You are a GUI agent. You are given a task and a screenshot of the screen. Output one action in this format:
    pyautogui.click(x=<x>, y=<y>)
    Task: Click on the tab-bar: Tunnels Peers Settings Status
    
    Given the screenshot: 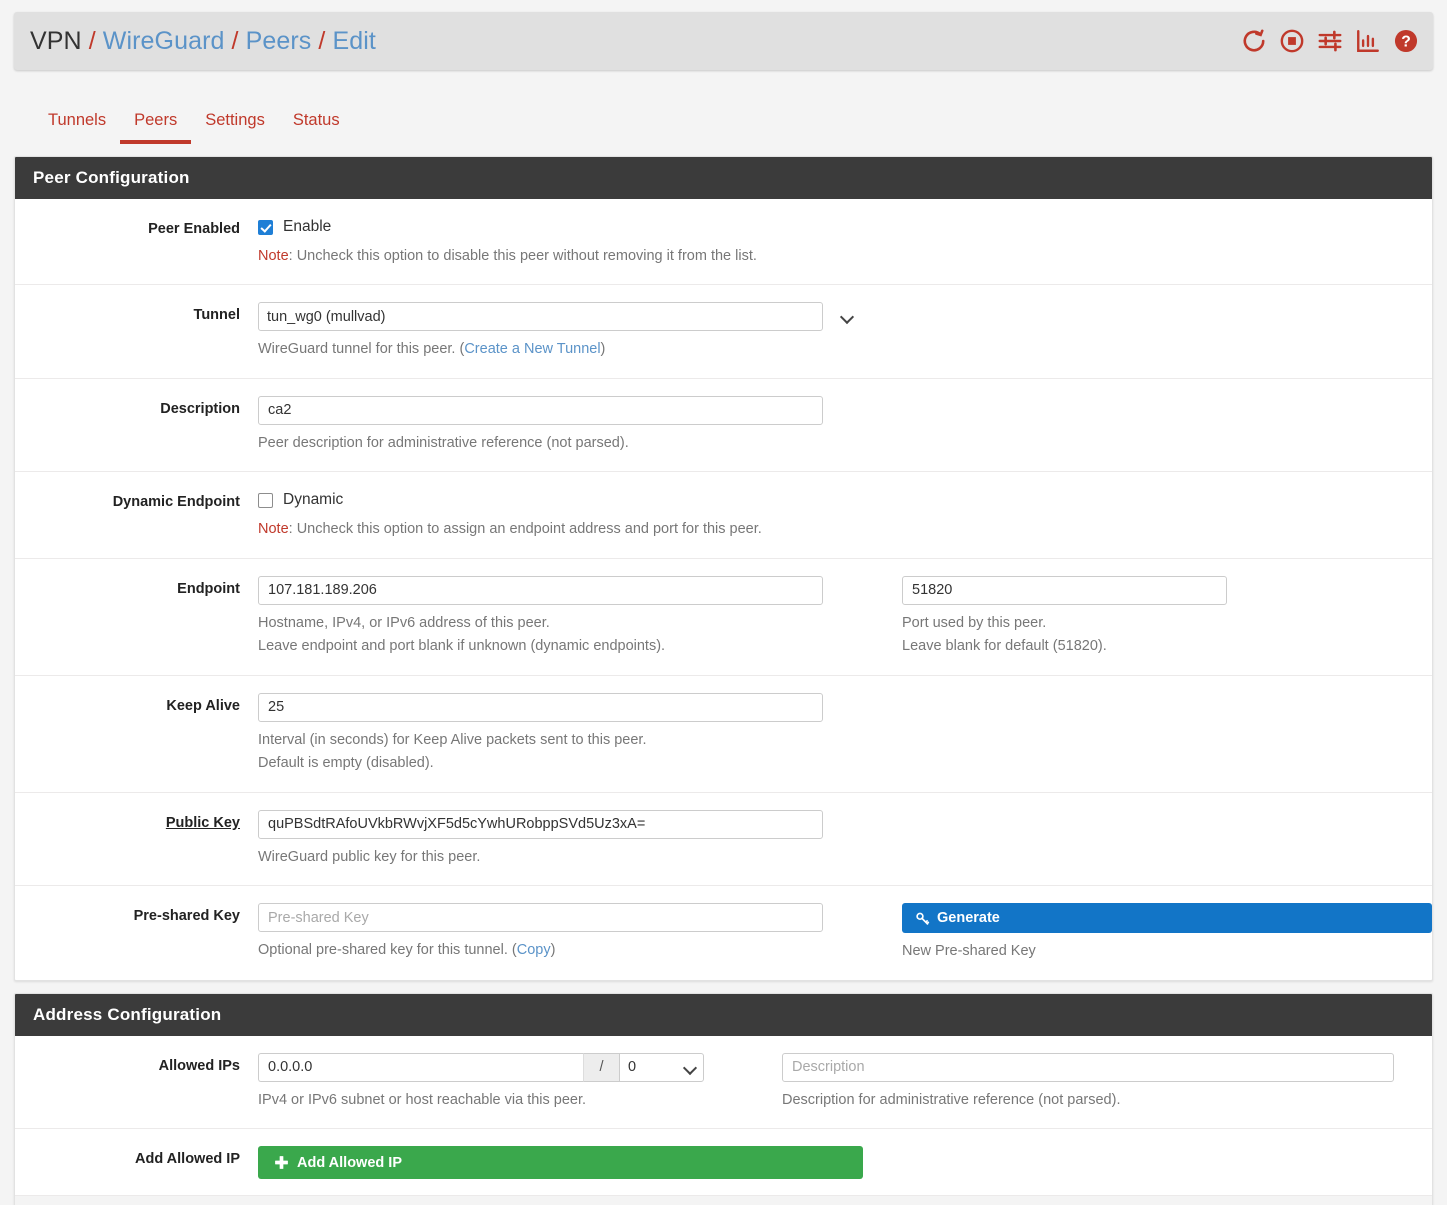 What is the action you would take?
    pyautogui.click(x=723, y=118)
    